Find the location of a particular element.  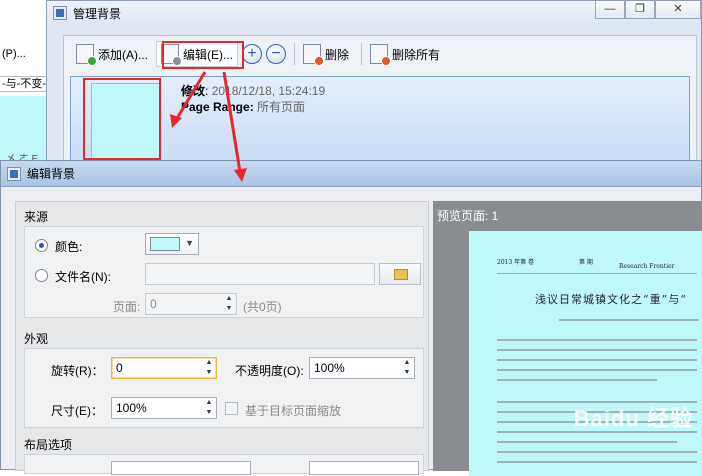

arrow-to-thumbnail is located at coordinates (188, 99).